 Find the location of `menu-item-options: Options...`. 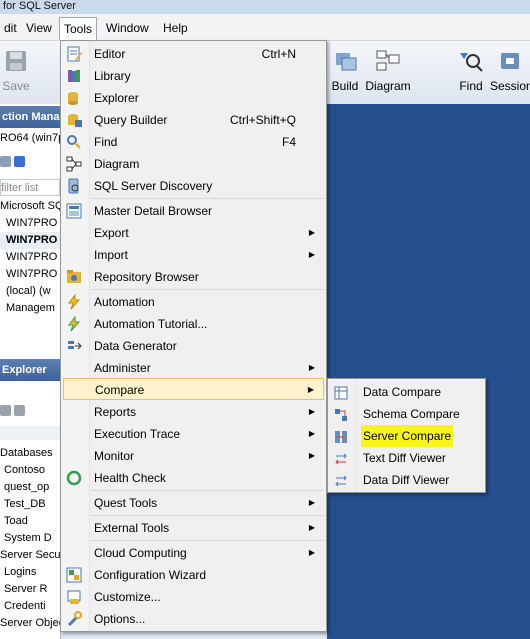

menu-item-options: Options... is located at coordinates (193, 619).